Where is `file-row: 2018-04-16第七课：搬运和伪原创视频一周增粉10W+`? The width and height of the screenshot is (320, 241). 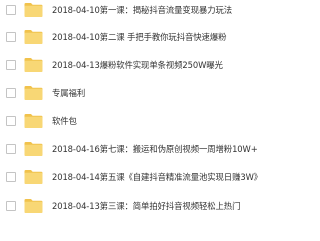 file-row: 2018-04-16第七课：搬运和伪原创视频一周增粉10W+ is located at coordinates (135, 148).